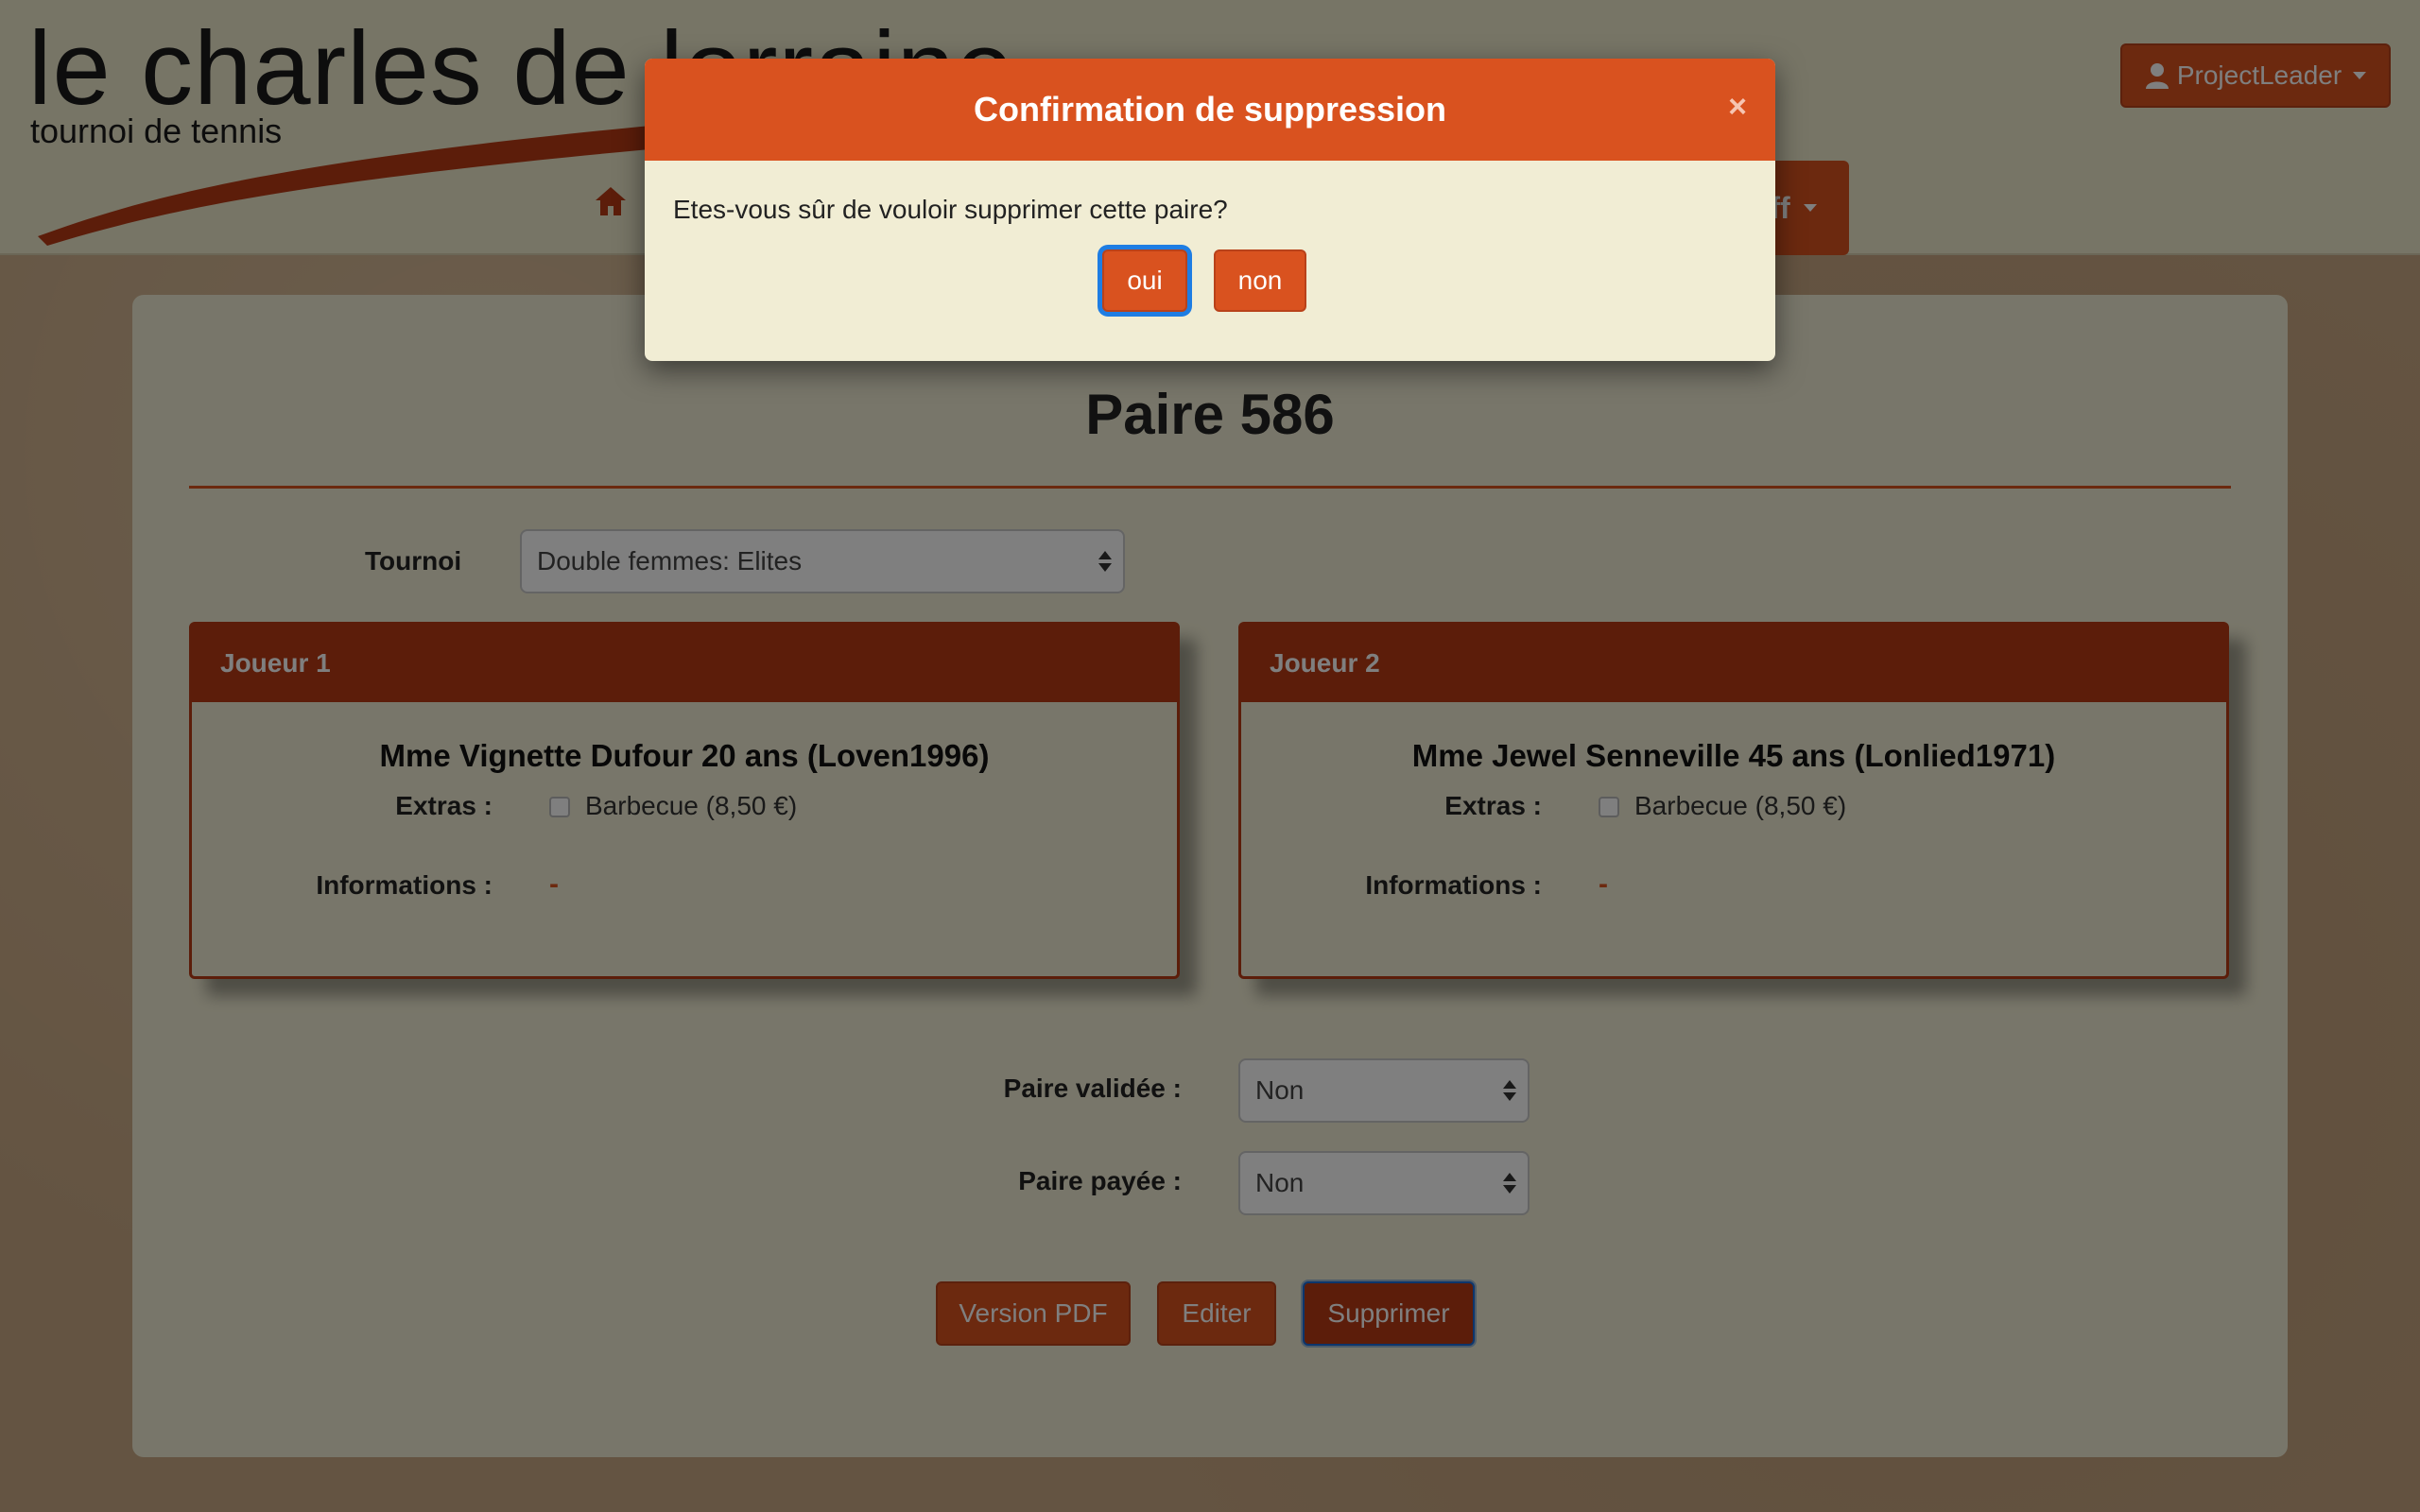 This screenshot has width=2420, height=1512. I want to click on confirm-yes-button: oui, so click(1144, 280).